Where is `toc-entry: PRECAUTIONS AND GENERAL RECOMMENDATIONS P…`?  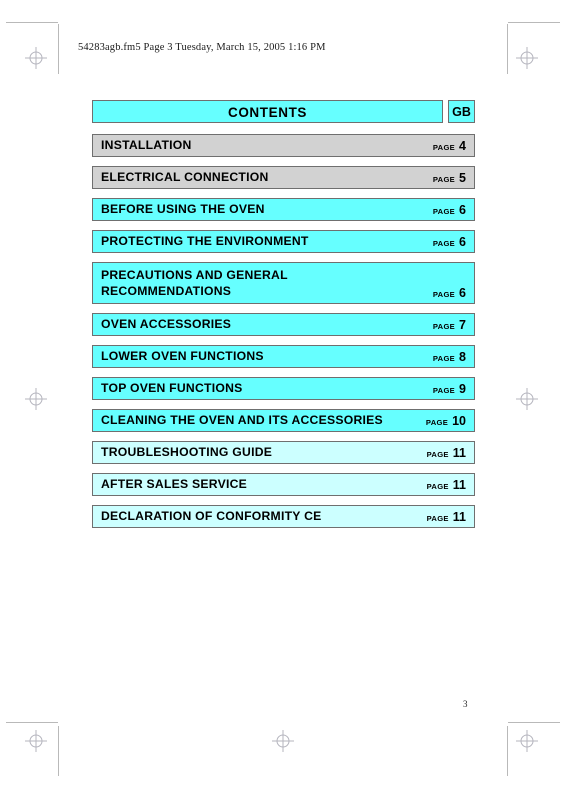
toc-entry: PRECAUTIONS AND GENERAL RECOMMENDATIONS P… is located at coordinates (283, 283).